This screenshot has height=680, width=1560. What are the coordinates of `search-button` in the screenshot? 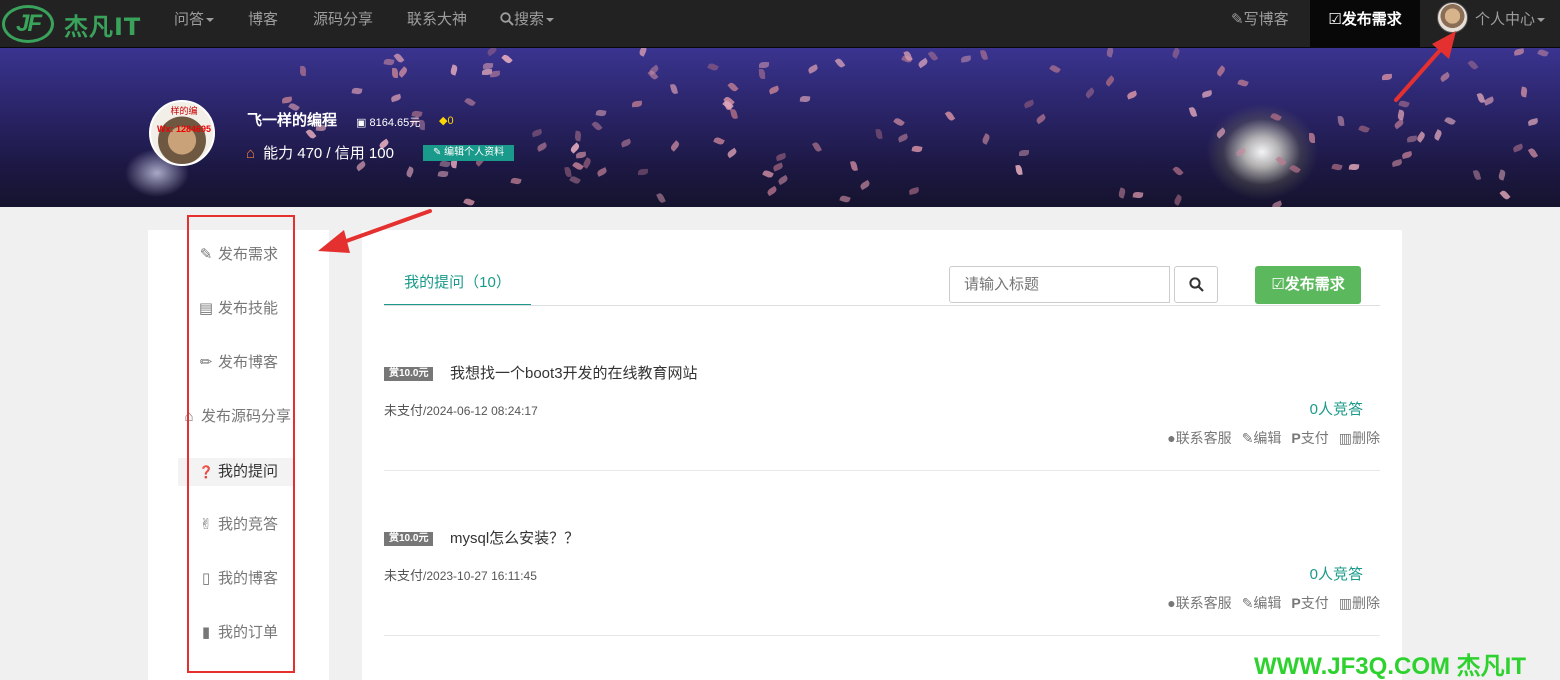 It's located at (1196, 284).